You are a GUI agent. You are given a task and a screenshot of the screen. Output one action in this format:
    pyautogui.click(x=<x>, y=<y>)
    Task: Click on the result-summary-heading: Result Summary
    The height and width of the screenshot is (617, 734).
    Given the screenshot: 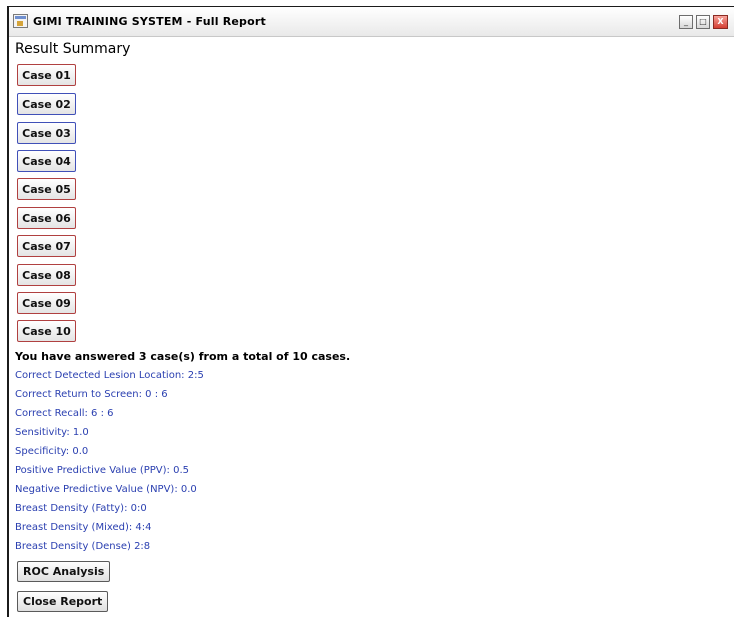 What is the action you would take?
    pyautogui.click(x=73, y=49)
    